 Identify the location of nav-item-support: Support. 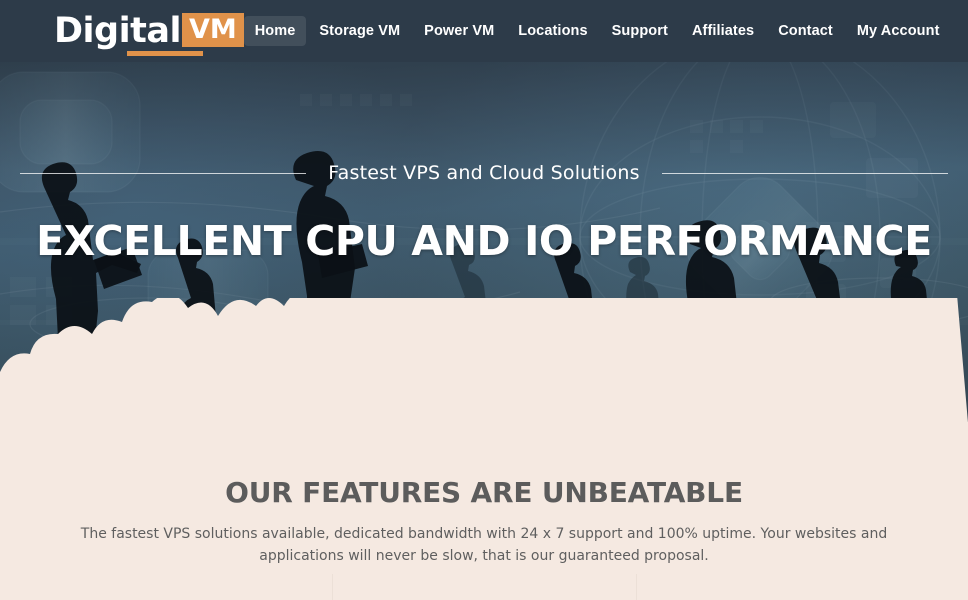
(640, 31).